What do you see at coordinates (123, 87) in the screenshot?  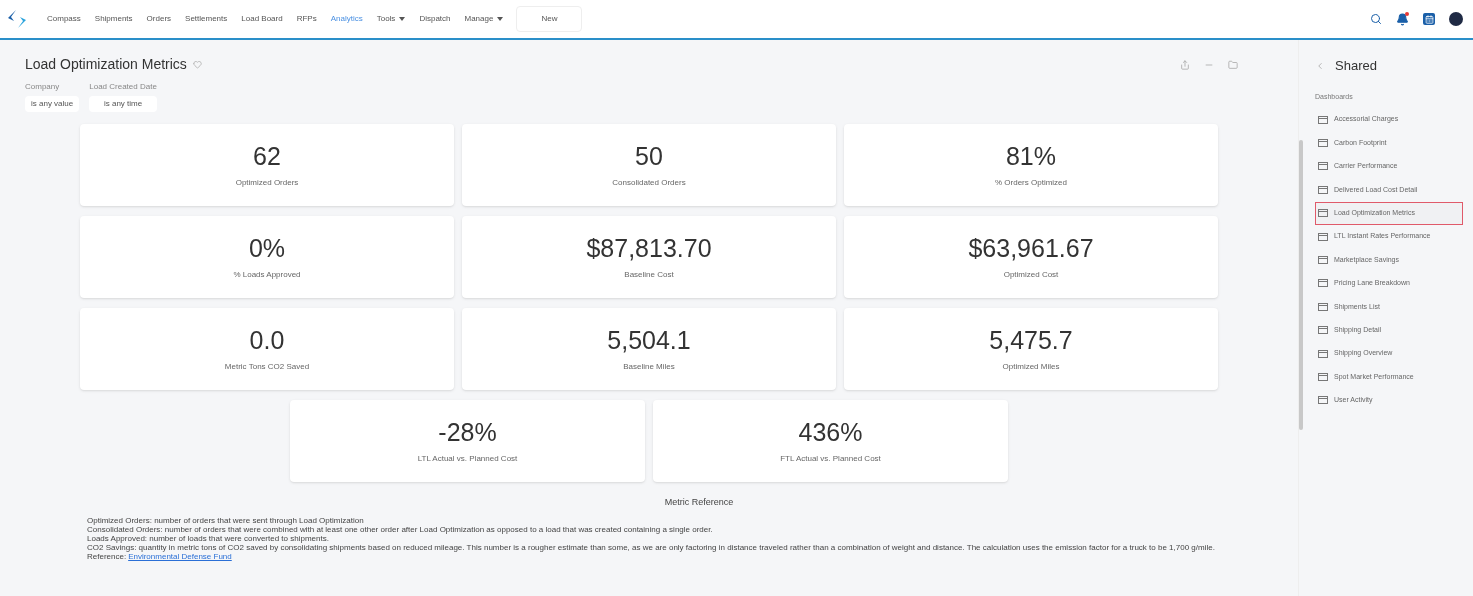 I see `filter-label: Load Created Date` at bounding box center [123, 87].